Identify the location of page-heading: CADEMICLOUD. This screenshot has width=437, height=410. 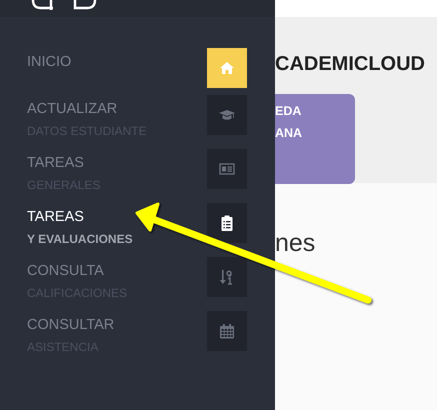
(350, 64).